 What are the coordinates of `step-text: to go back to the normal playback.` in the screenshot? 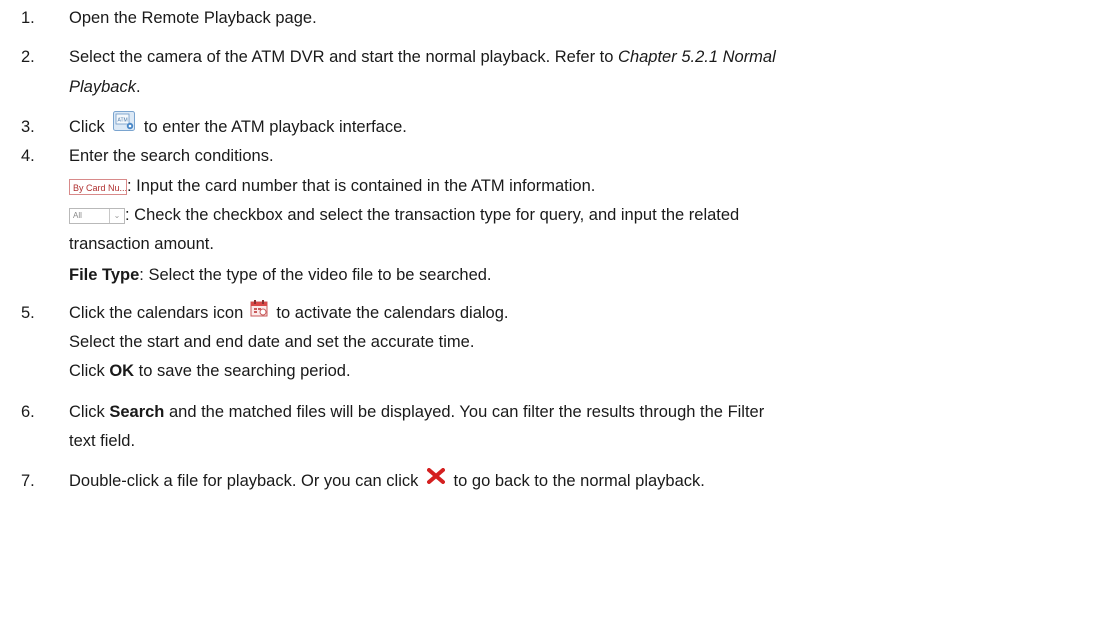 It's located at (576, 481).